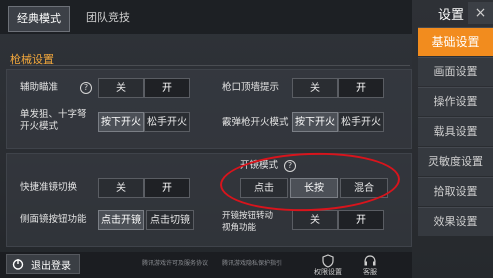 This screenshot has width=493, height=278. I want to click on shotgun-release-button: 松手开火, so click(361, 122).